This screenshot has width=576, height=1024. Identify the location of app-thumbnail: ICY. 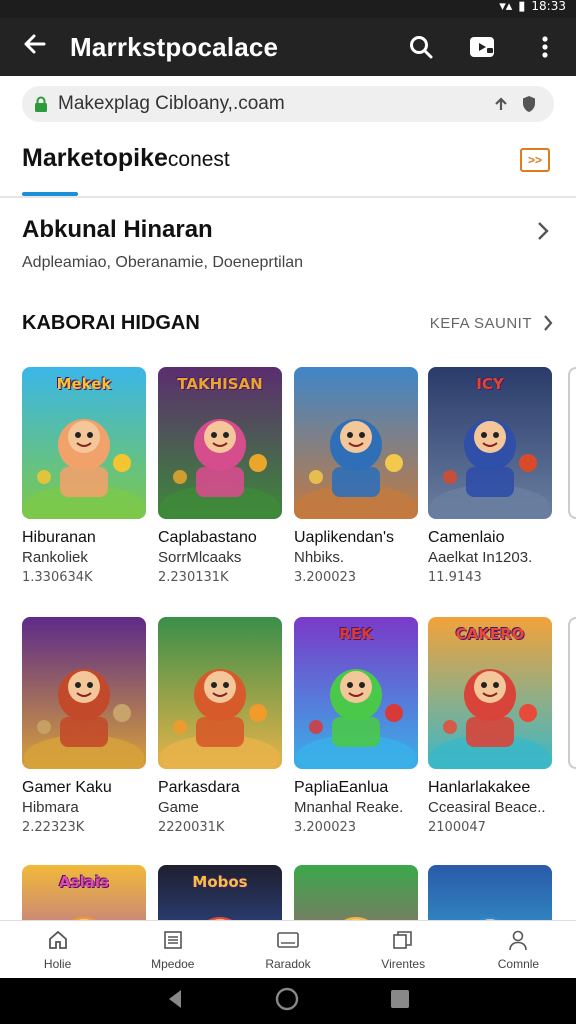
(490, 443).